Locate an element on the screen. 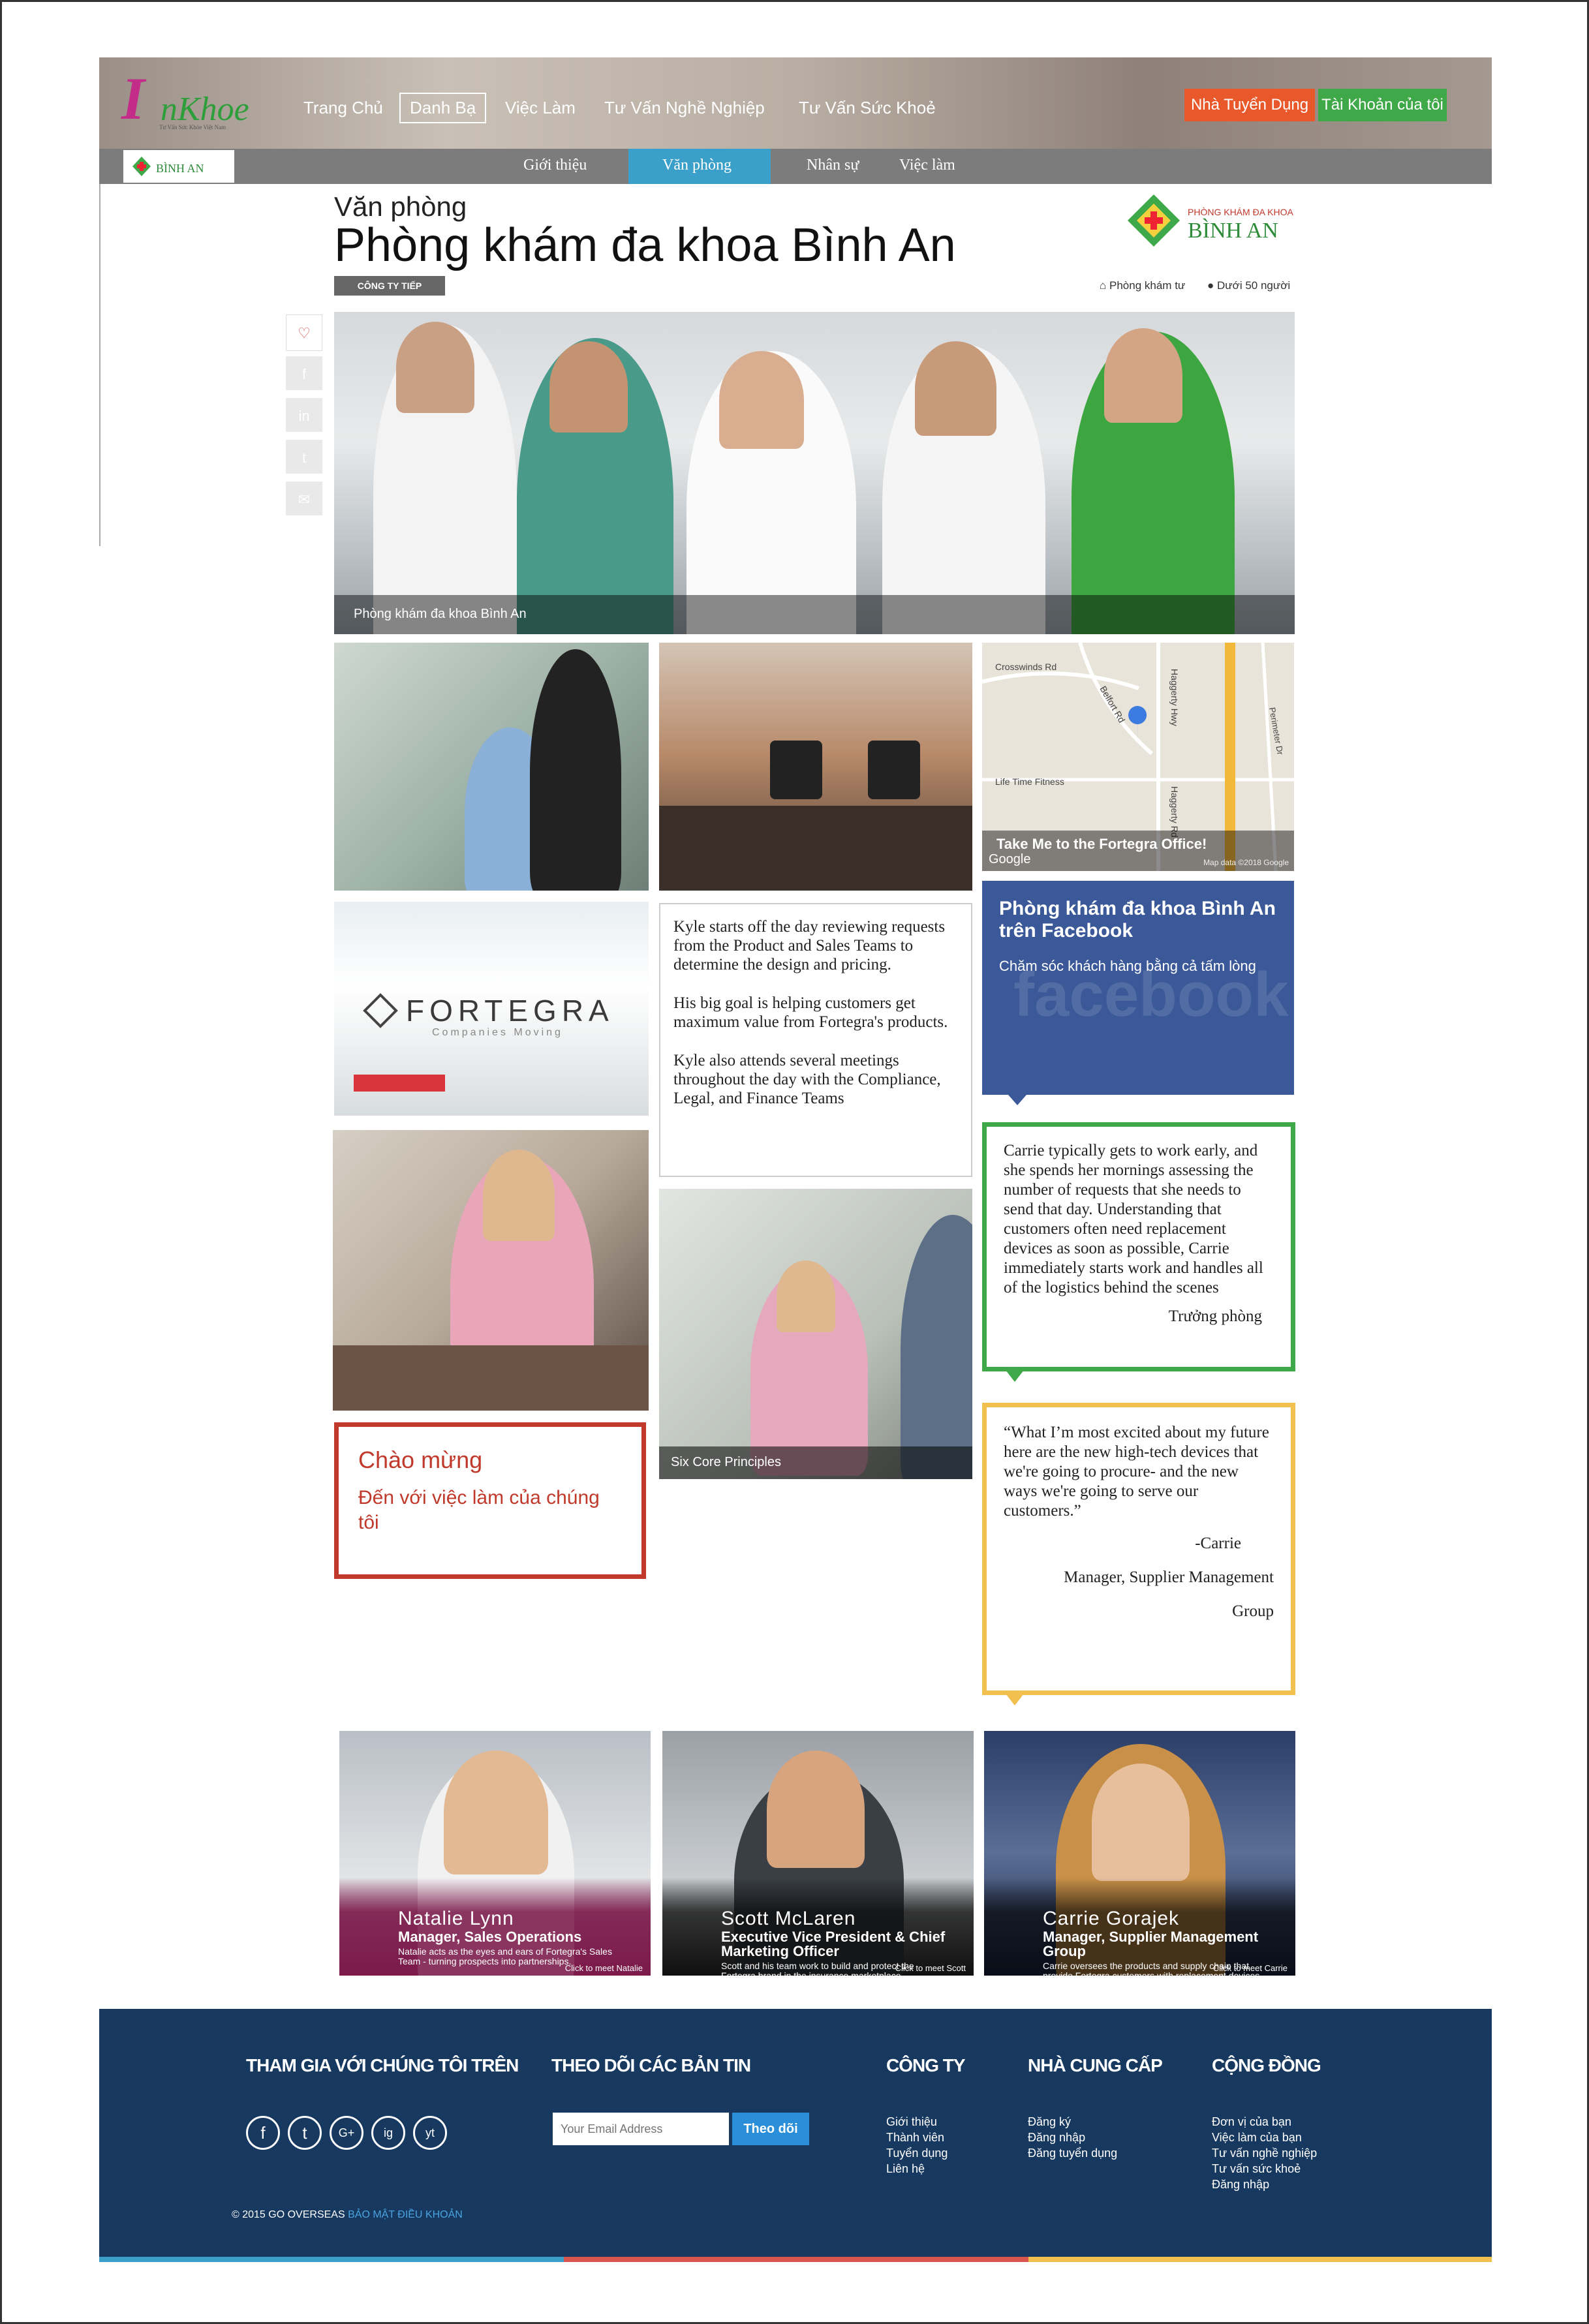  twitter-icon: t is located at coordinates (305, 2133).